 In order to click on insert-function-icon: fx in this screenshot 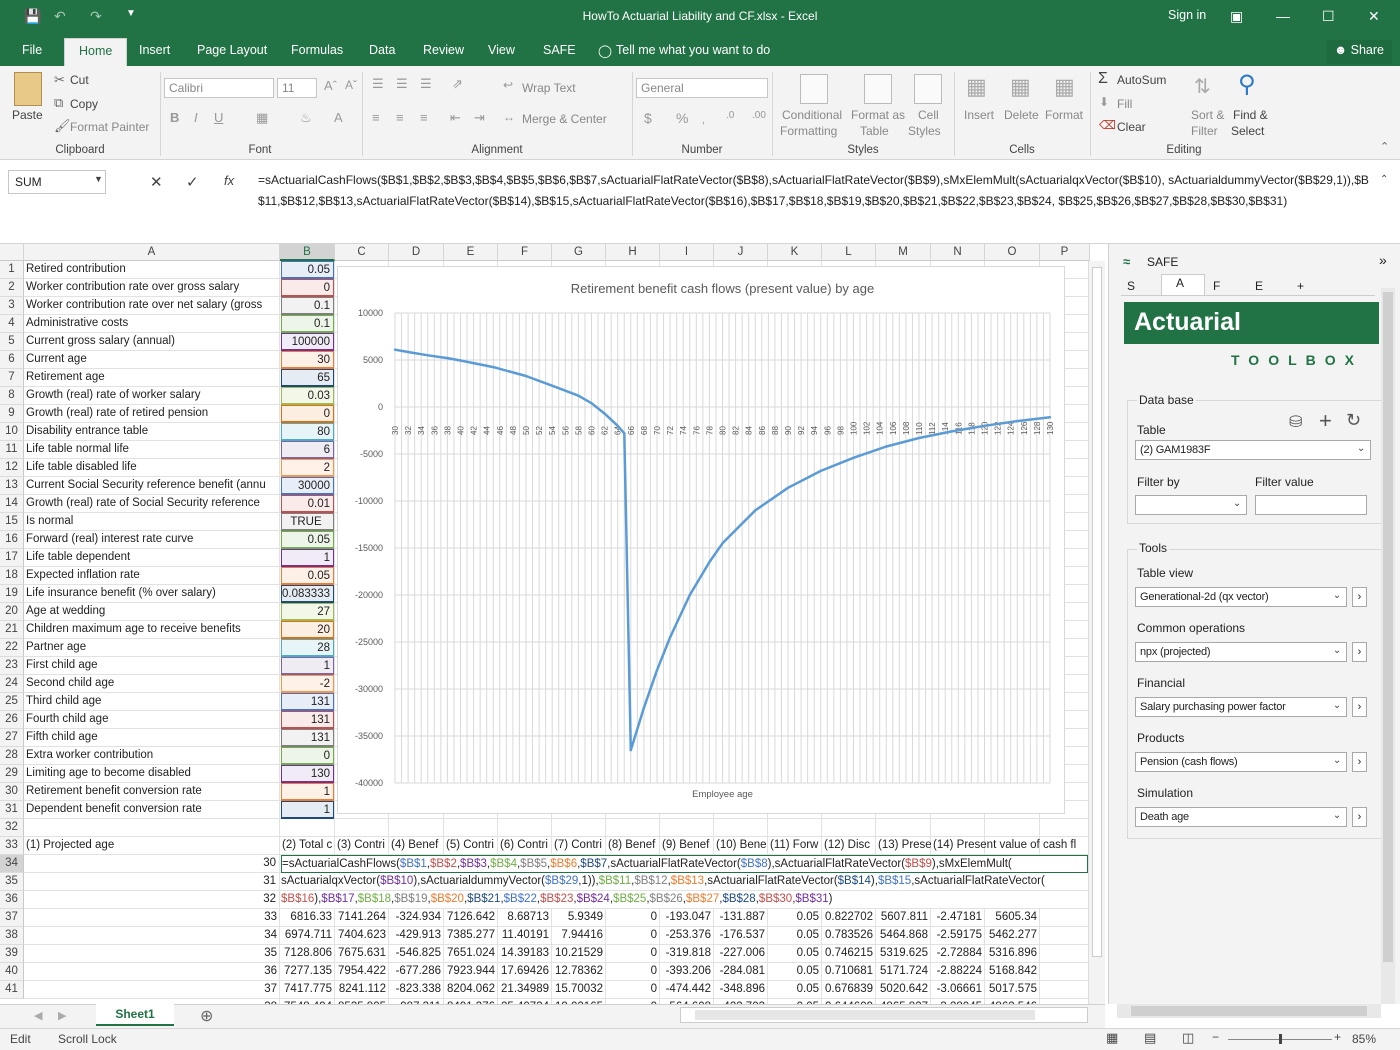, I will do `click(229, 180)`.